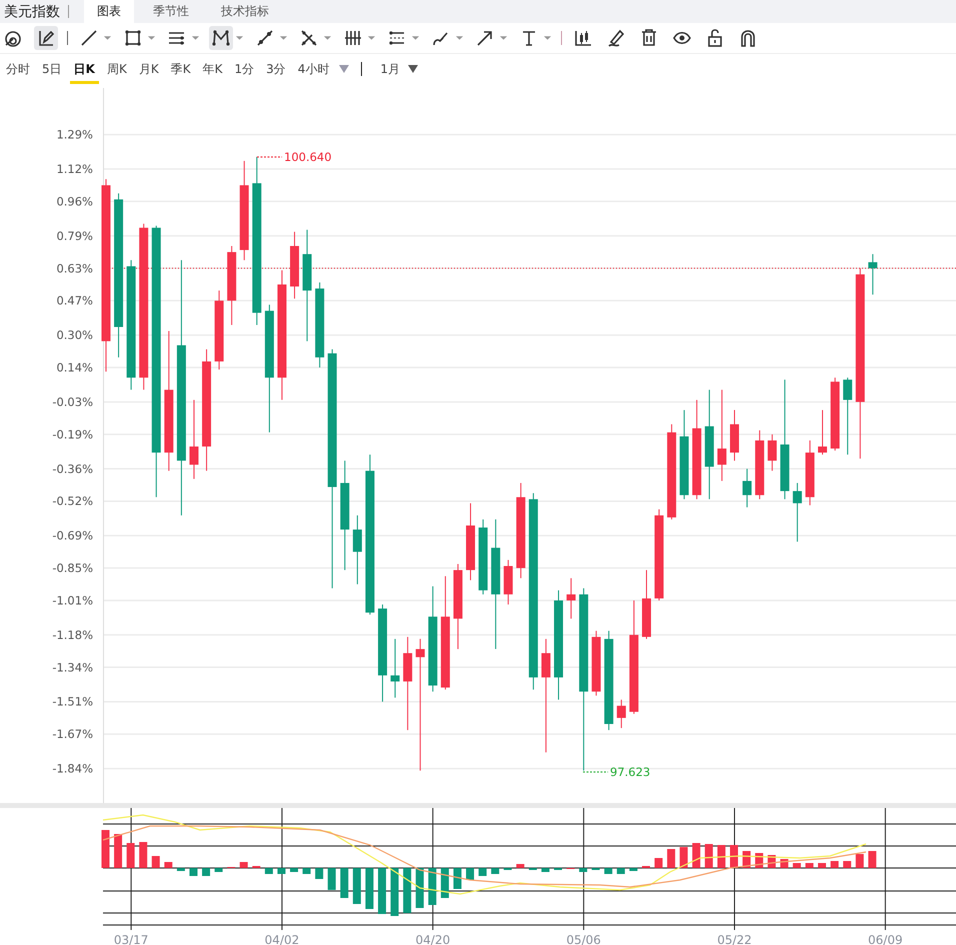  Describe the element at coordinates (131, 939) in the screenshot. I see `axis-label: 03/17` at that location.